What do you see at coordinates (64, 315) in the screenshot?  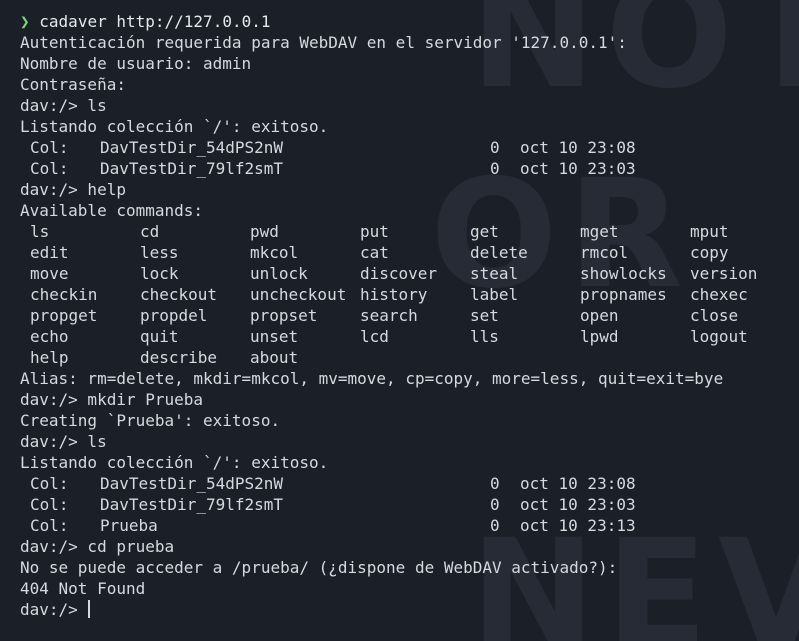 I see `command-name: propget` at bounding box center [64, 315].